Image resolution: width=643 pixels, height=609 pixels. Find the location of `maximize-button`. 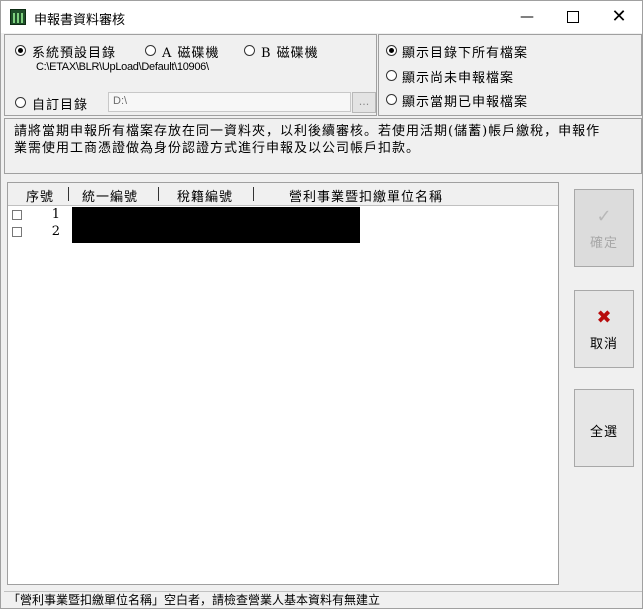

maximize-button is located at coordinates (573, 17).